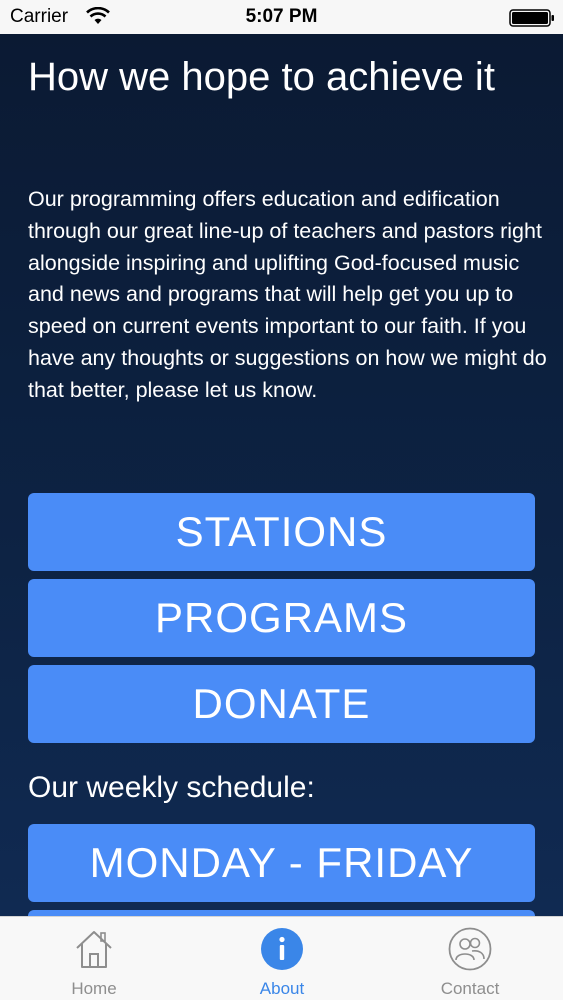 The image size is (563, 1001). What do you see at coordinates (281, 618) in the screenshot?
I see `programs-button: PROGRAMS` at bounding box center [281, 618].